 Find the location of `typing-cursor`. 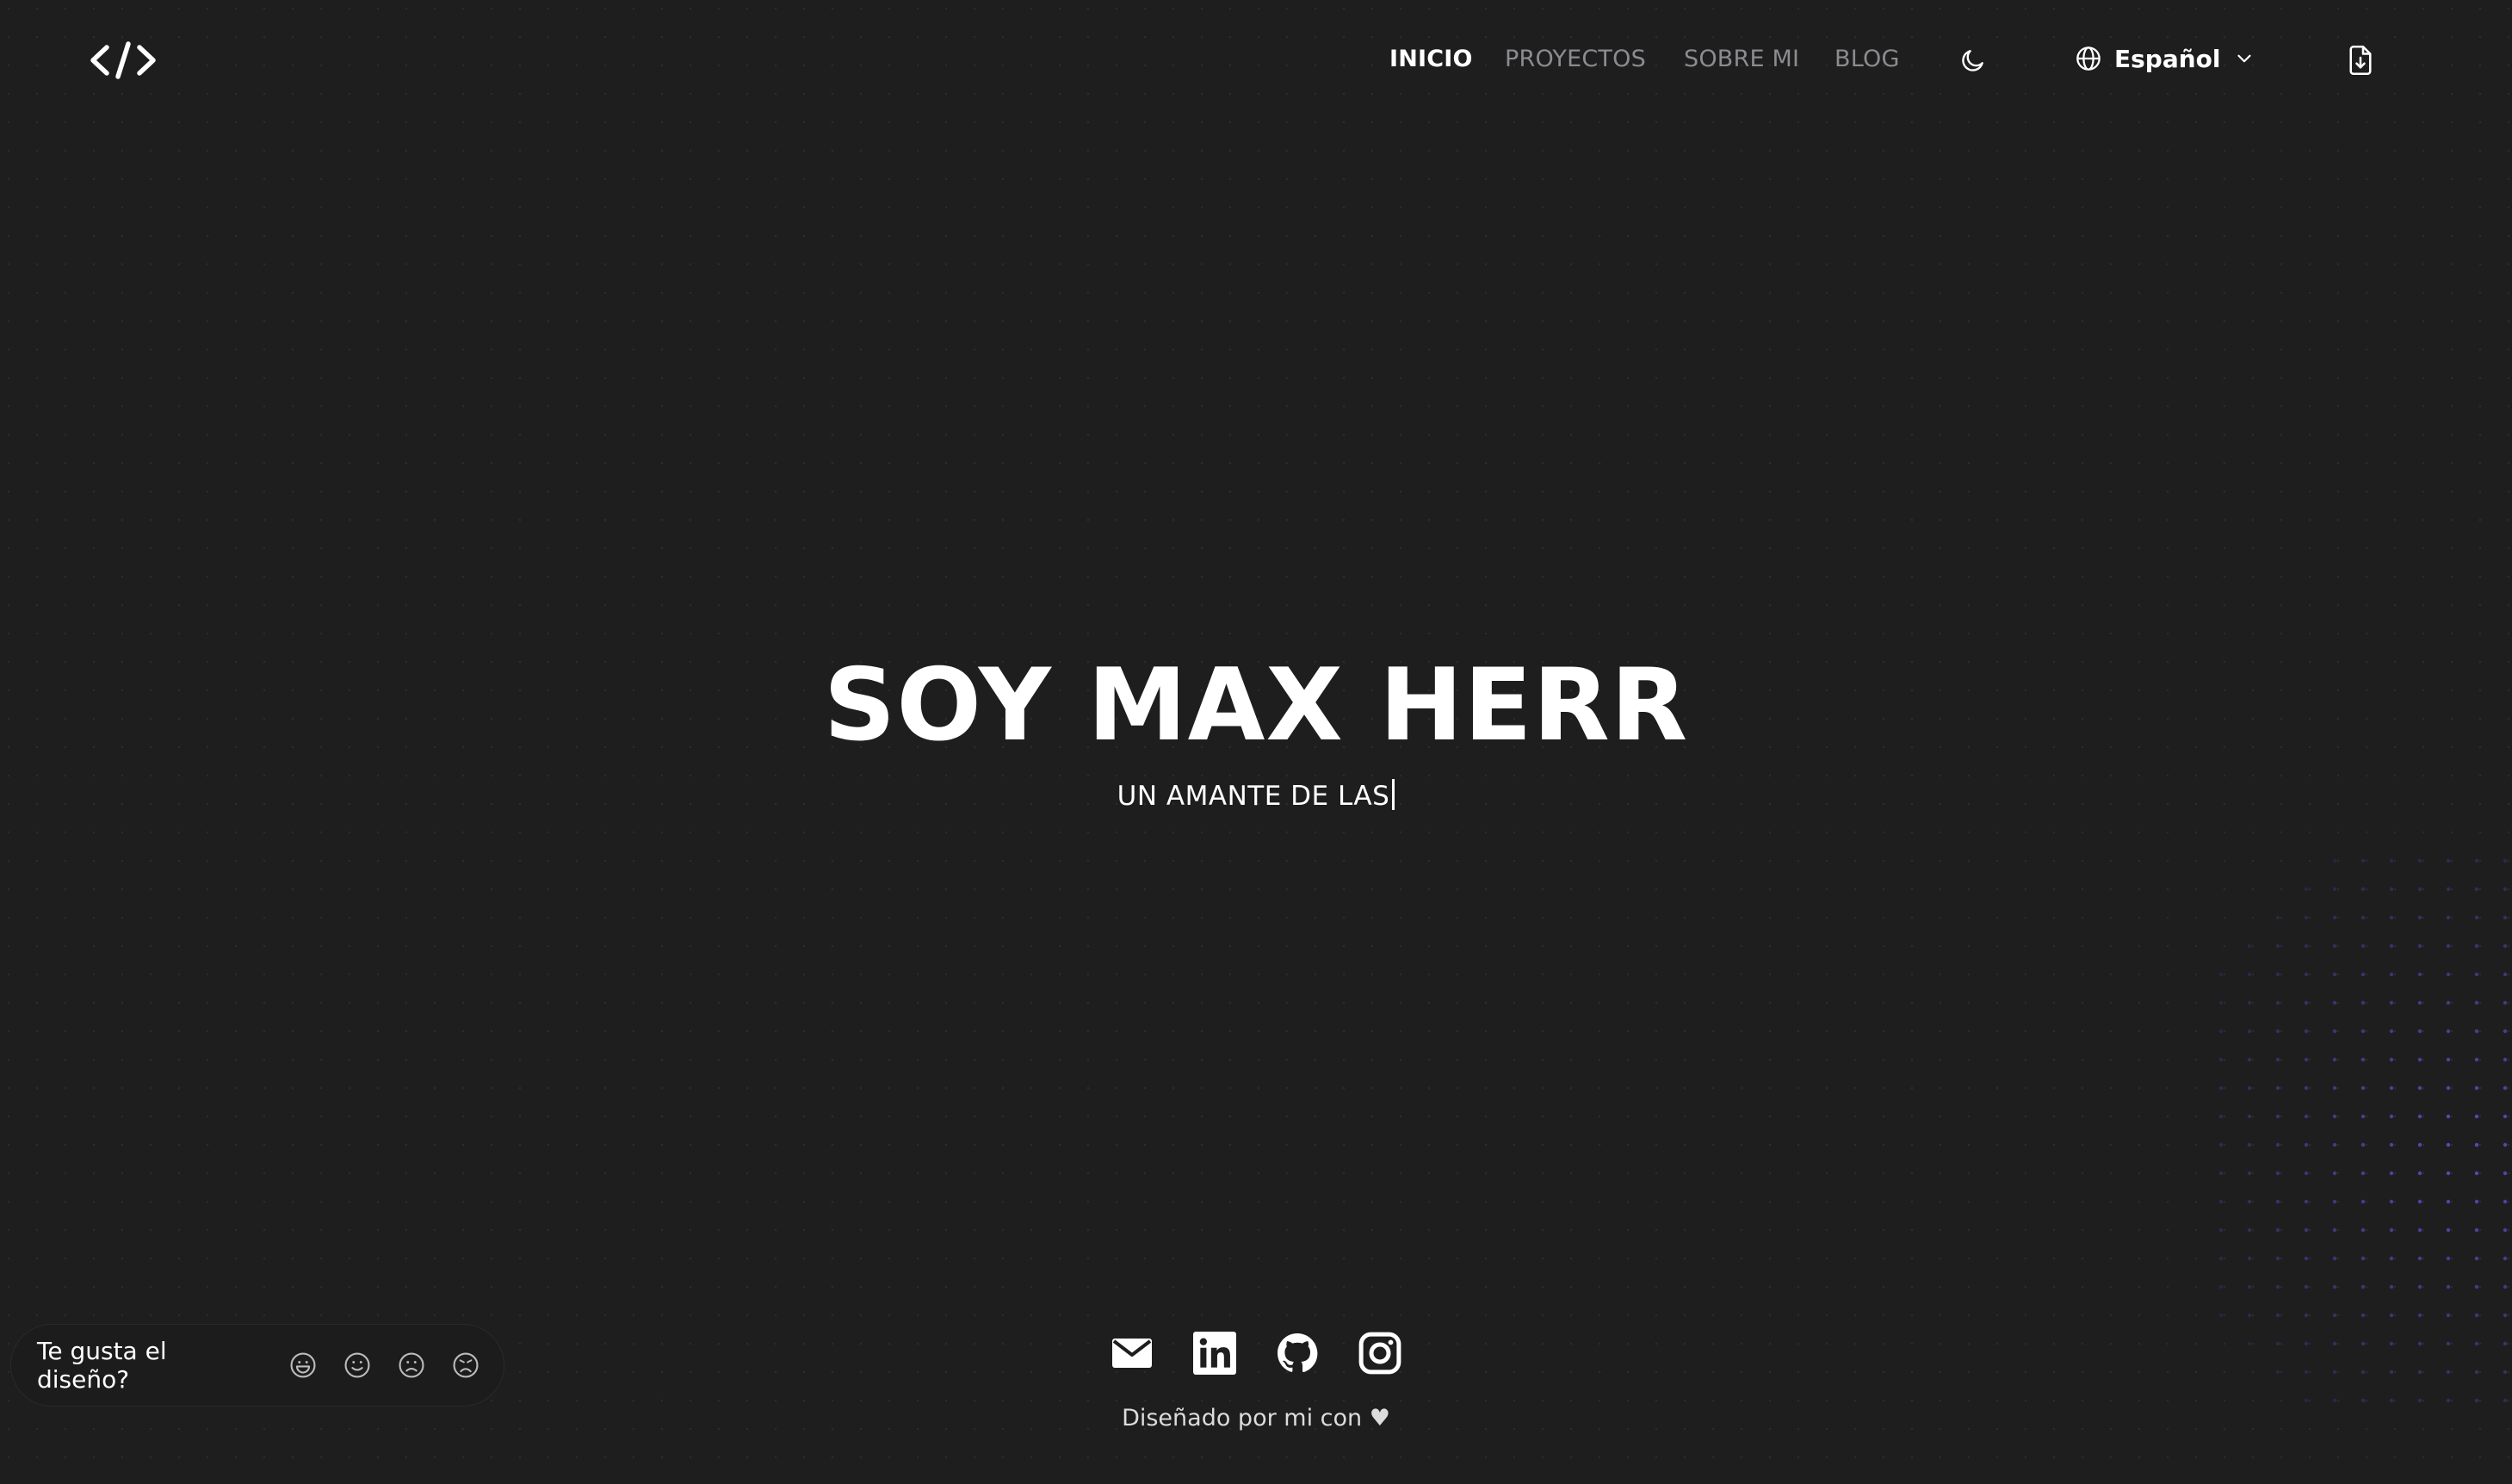

typing-cursor is located at coordinates (1393, 794).